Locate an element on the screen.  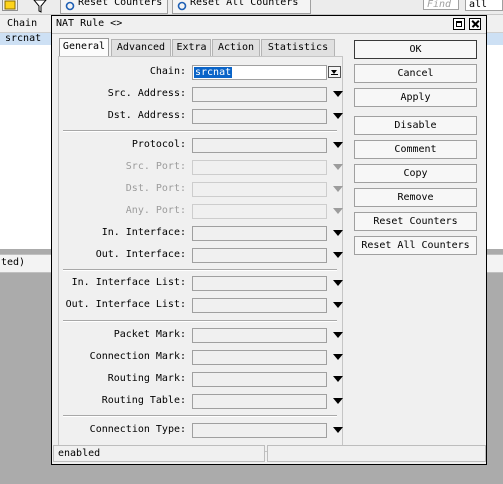
src-port-label: Src. Port: is located at coordinates (155, 166).